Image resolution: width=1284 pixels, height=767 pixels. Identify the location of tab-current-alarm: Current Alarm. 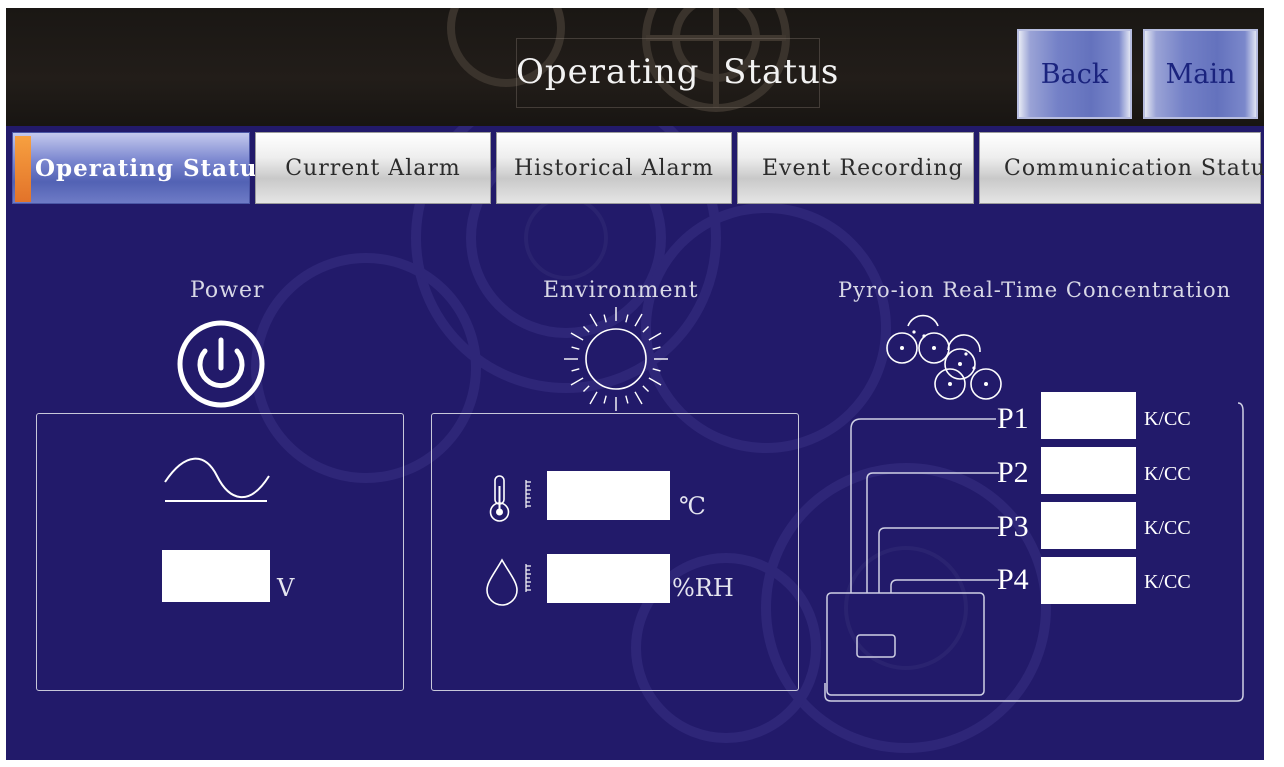
(373, 168).